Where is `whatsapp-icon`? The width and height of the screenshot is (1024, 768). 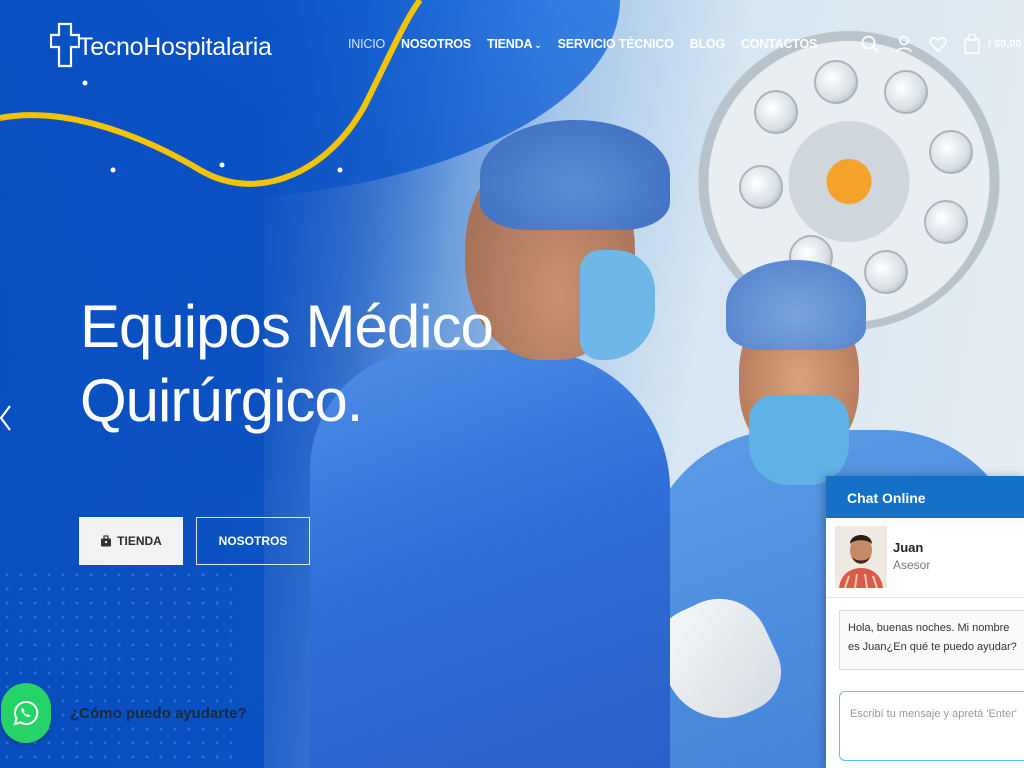 whatsapp-icon is located at coordinates (26, 713).